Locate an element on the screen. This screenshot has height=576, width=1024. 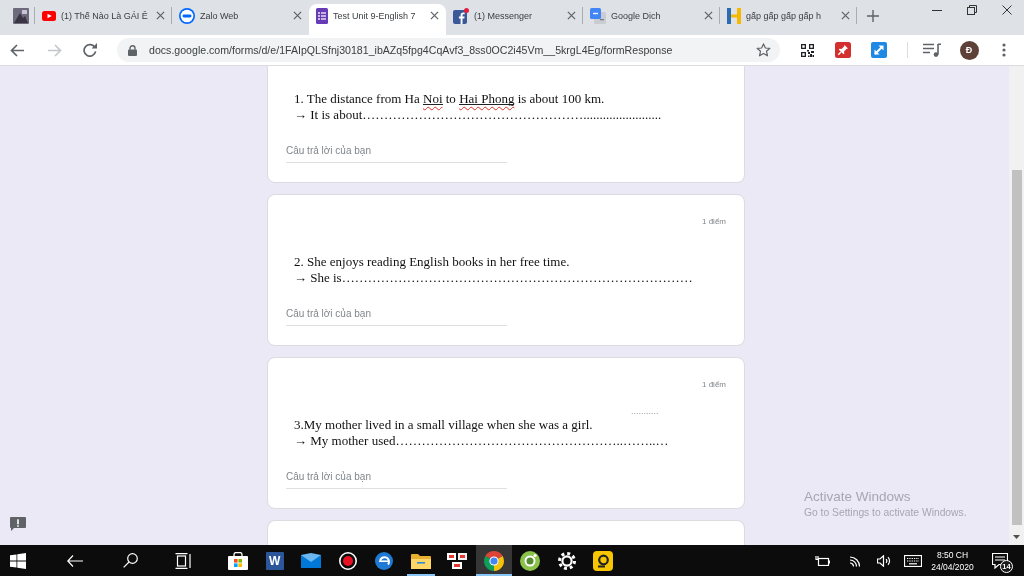
task-view-icon is located at coordinates (183, 560).